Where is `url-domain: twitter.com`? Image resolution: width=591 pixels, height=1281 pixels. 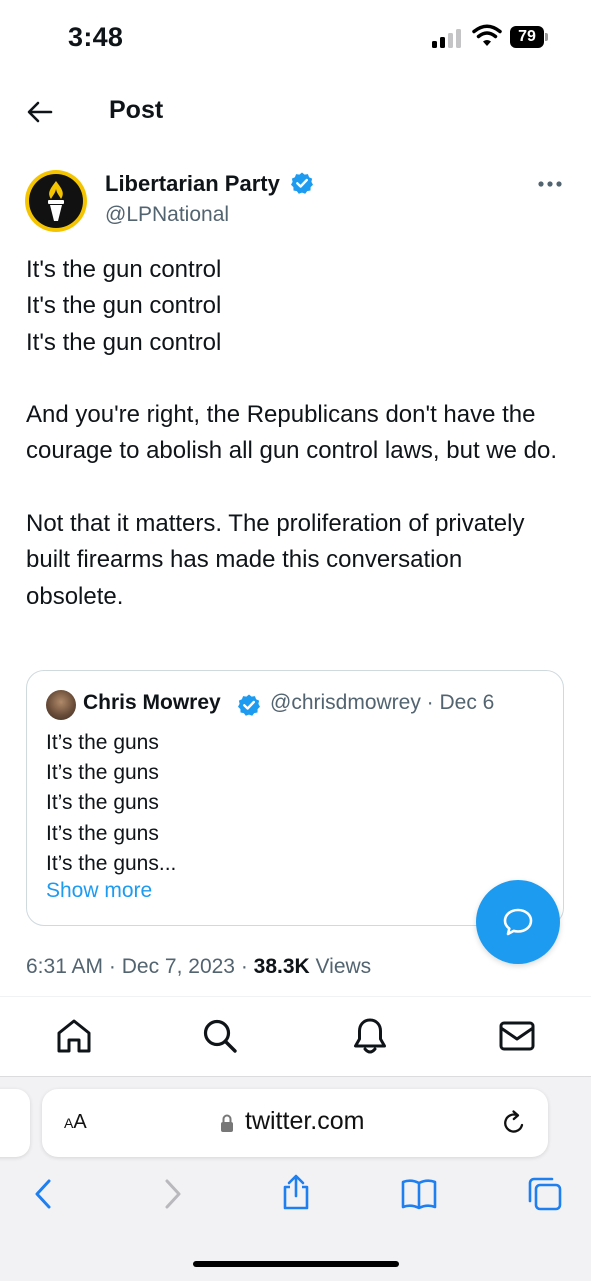 url-domain: twitter.com is located at coordinates (305, 1121).